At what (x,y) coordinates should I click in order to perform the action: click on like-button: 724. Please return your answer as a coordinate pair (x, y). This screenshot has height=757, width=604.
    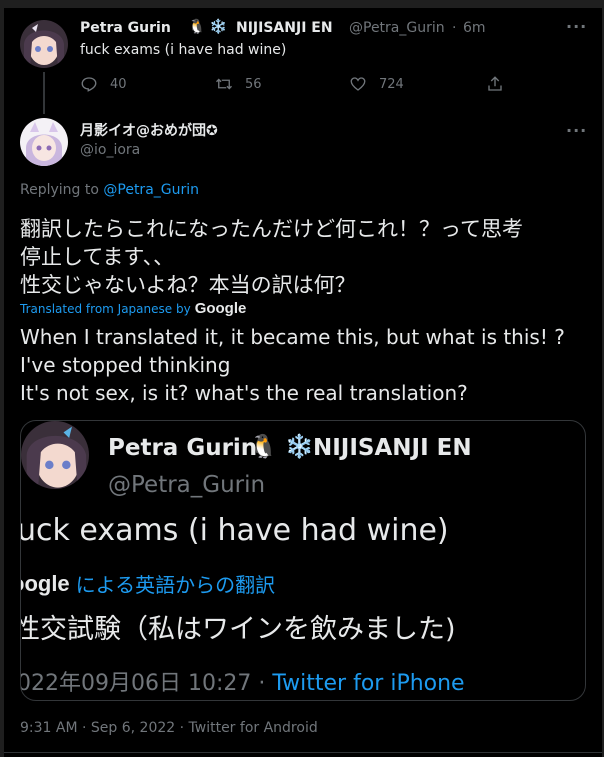
    Looking at the image, I should click on (376, 84).